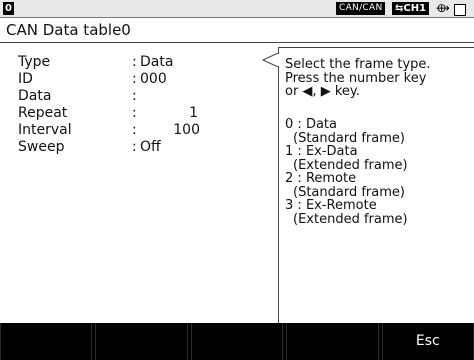 This screenshot has width=474, height=360. I want to click on divider, so click(237, 42).